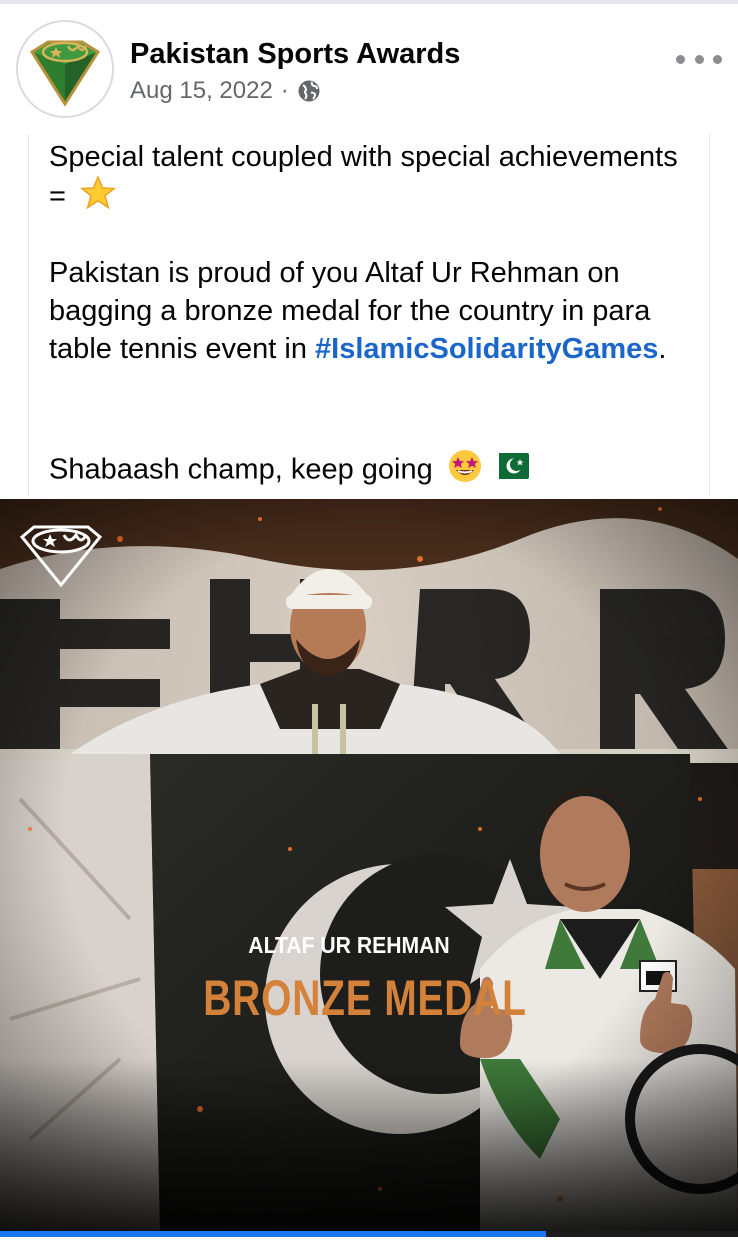  Describe the element at coordinates (365, 998) in the screenshot. I see `medal-caption: BRONZE MEDAL` at that location.